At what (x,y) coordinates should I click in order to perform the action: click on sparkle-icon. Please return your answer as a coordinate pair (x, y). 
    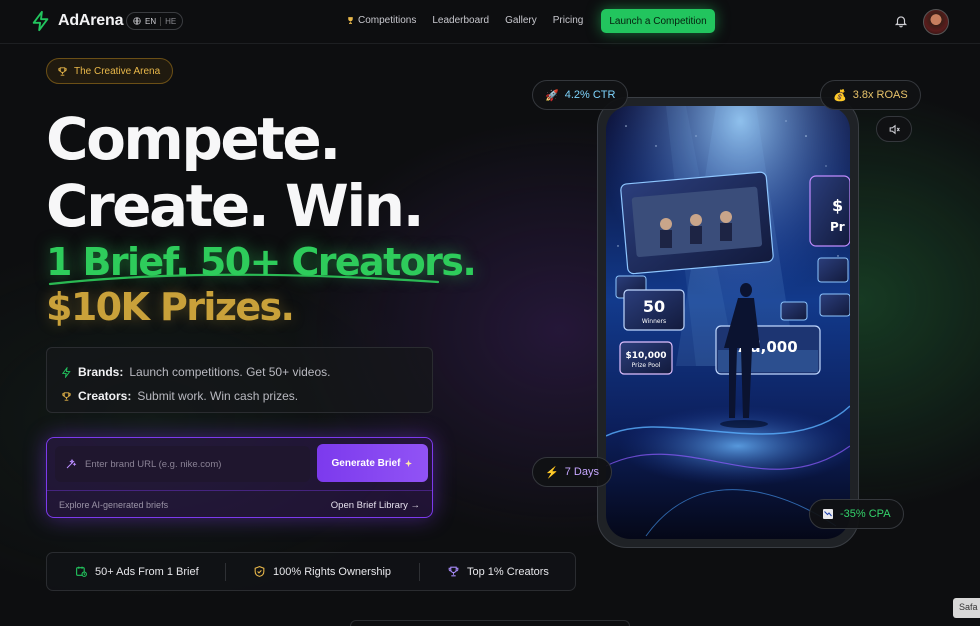
    Looking at the image, I should click on (409, 463).